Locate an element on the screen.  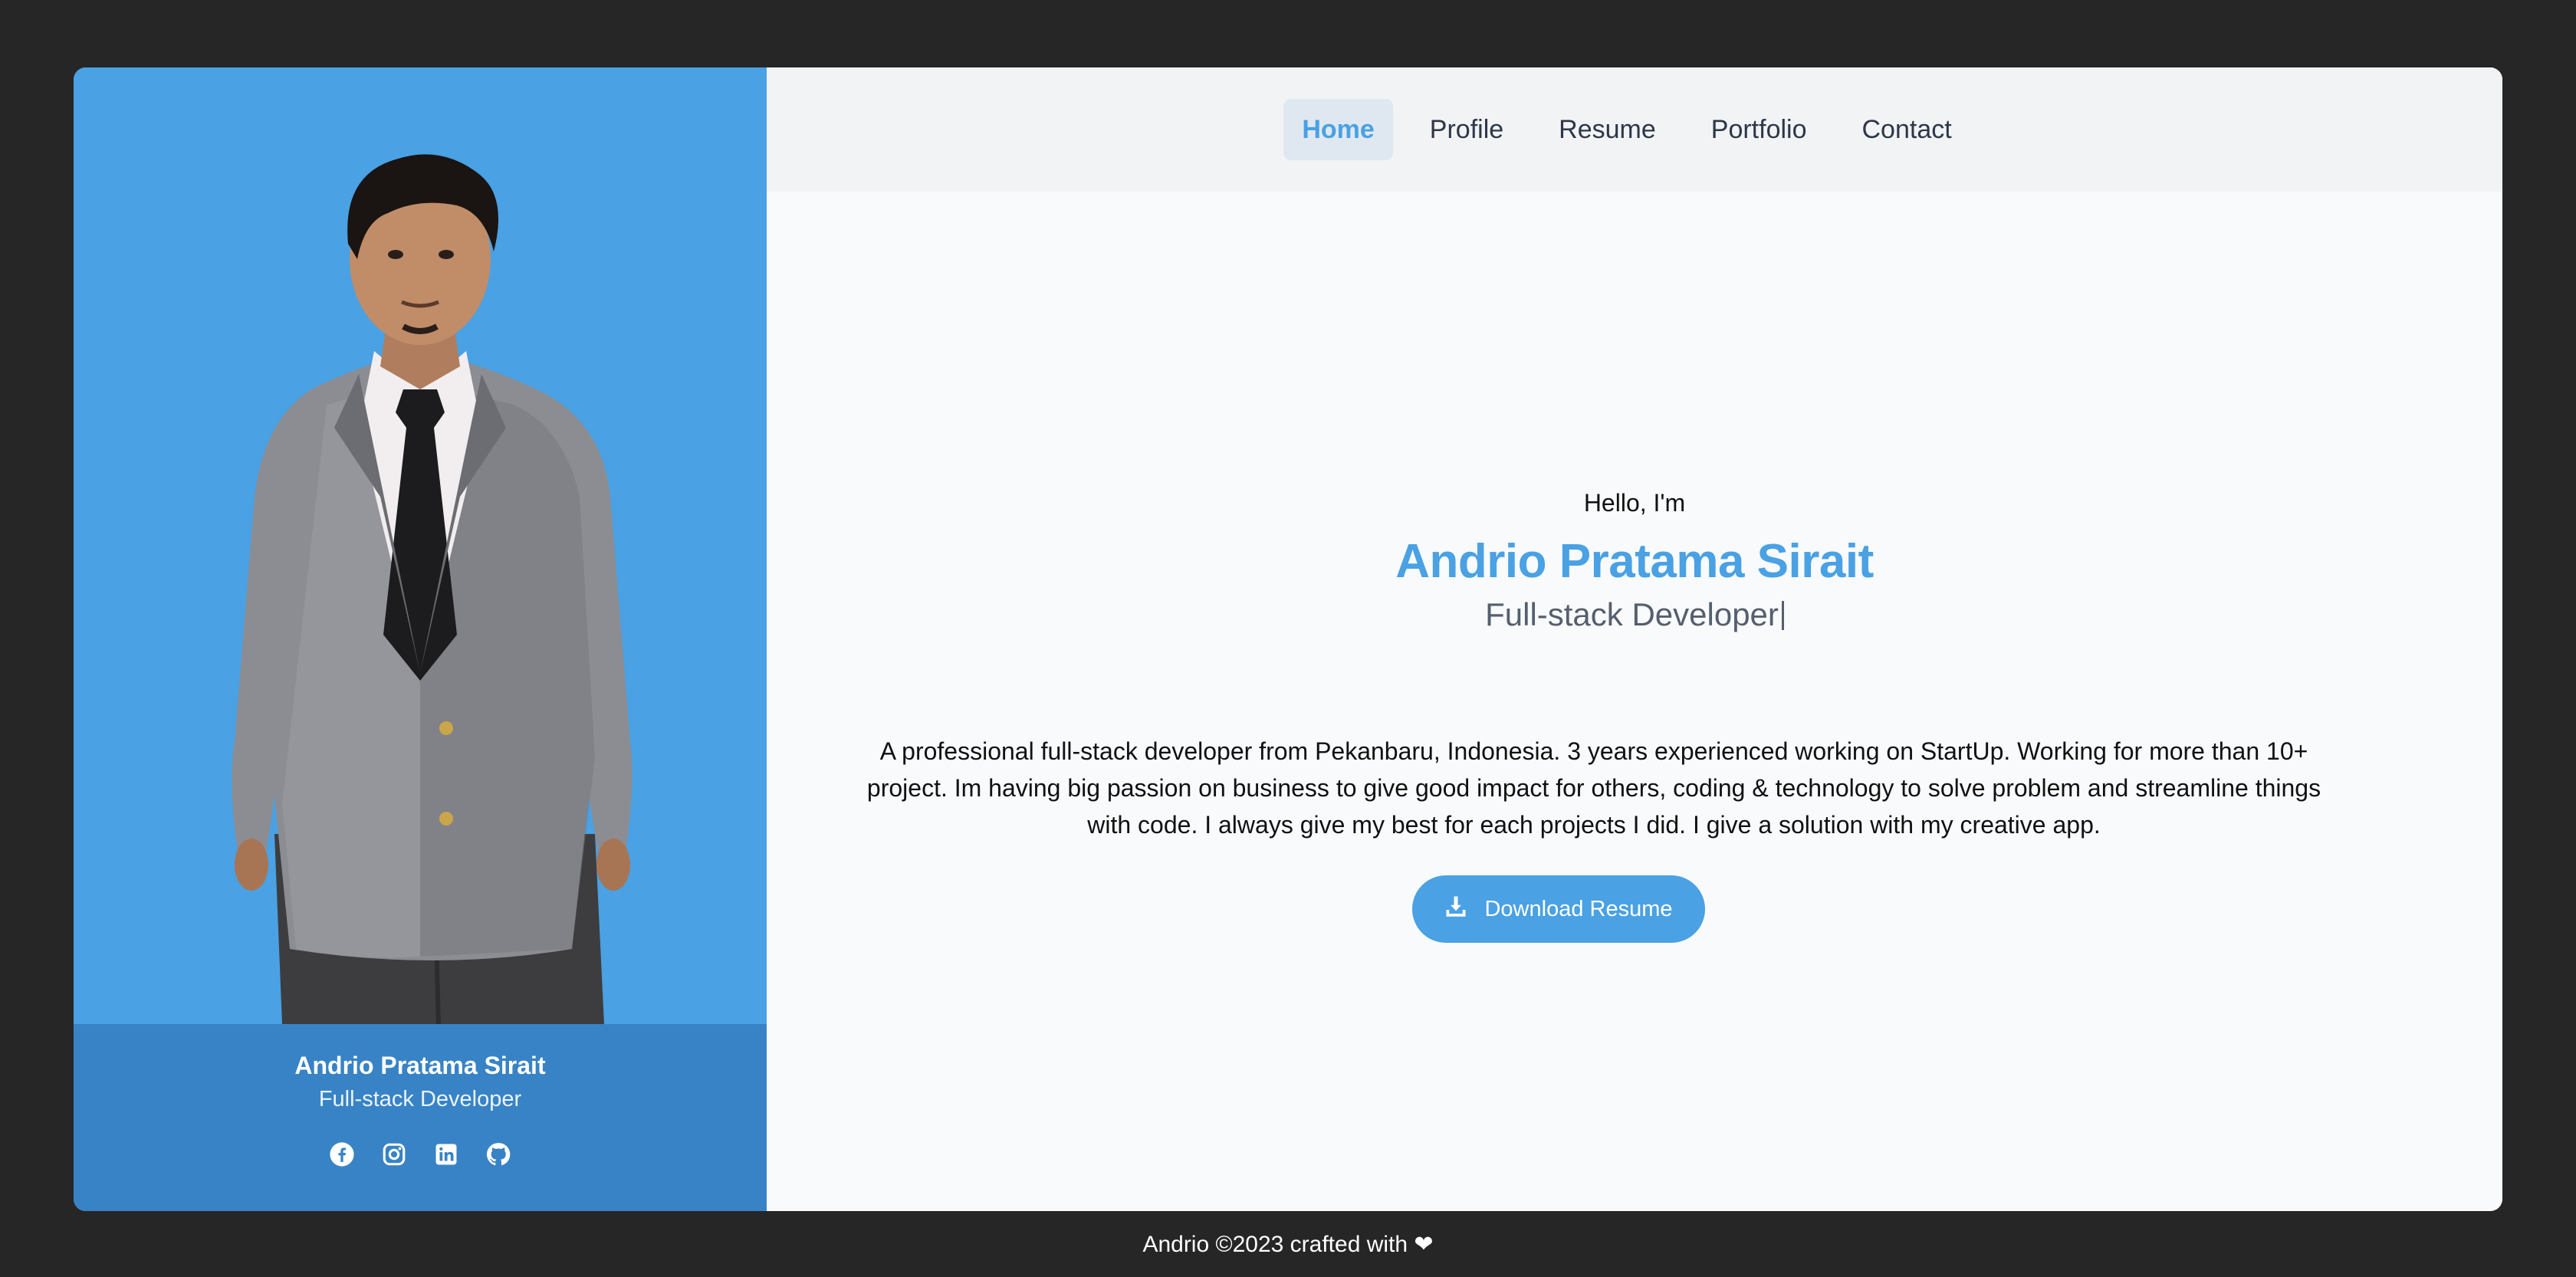
nav-item-portfolio: Portfolio is located at coordinates (1759, 129).